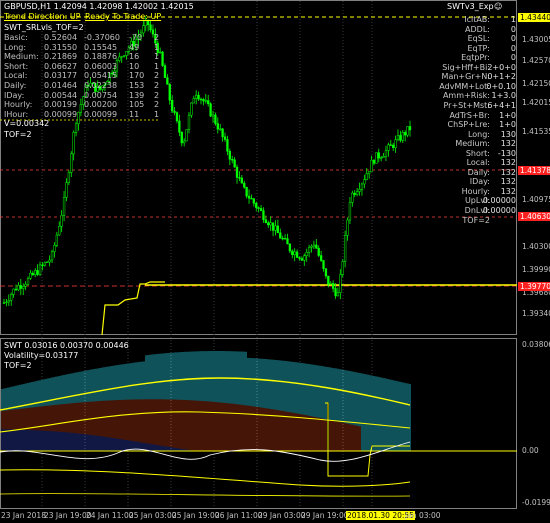  What do you see at coordinates (475, 191) in the screenshot?
I see `status-label: Hourly:` at bounding box center [475, 191].